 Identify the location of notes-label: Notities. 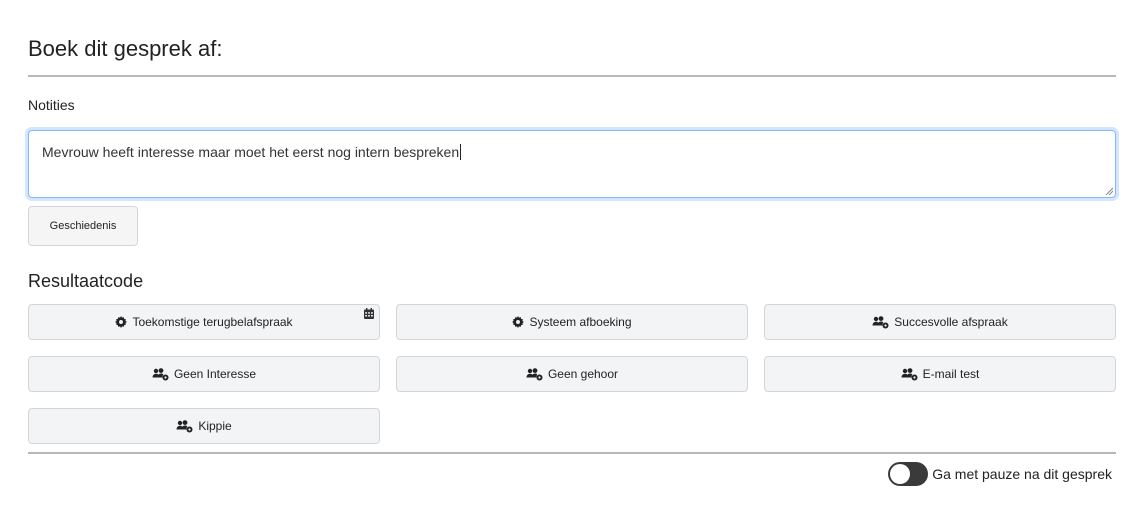
(51, 105).